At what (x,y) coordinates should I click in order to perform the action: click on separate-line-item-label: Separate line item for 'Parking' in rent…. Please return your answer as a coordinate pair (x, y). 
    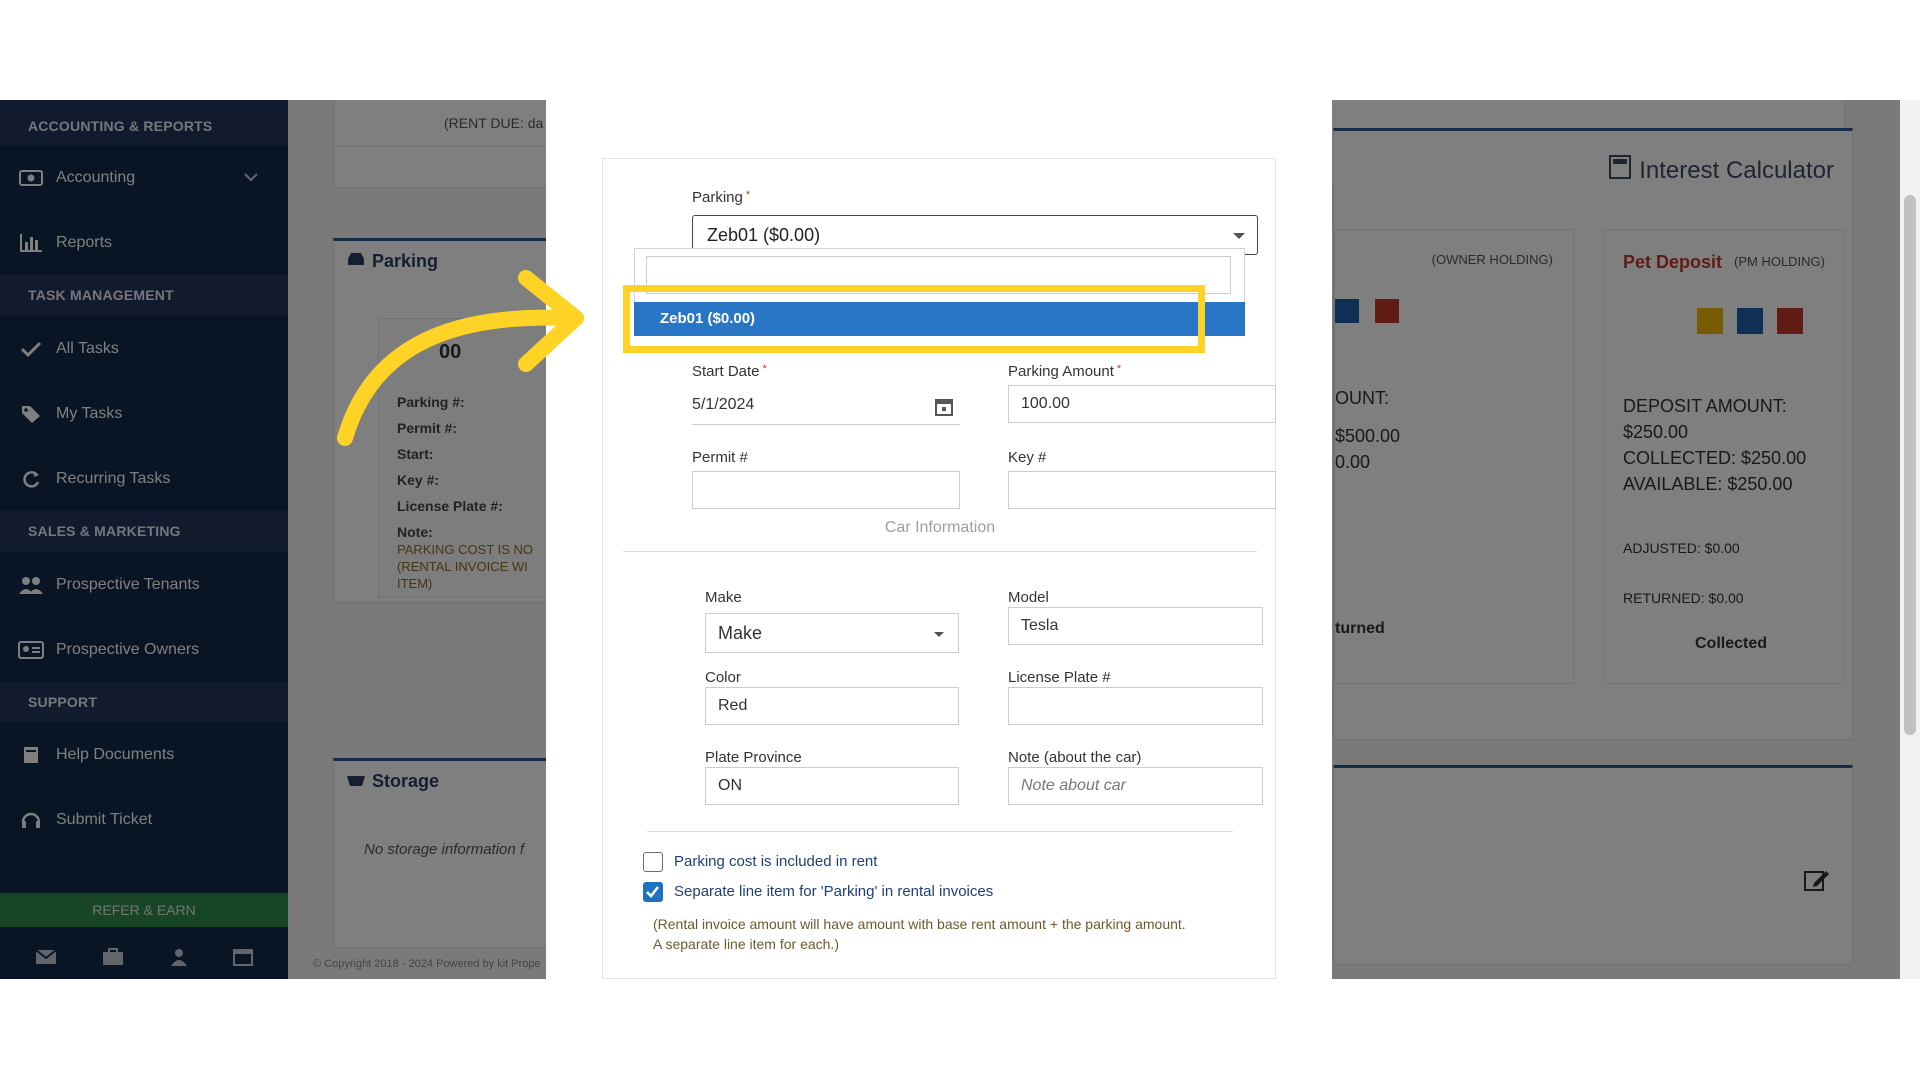
    Looking at the image, I should click on (833, 891).